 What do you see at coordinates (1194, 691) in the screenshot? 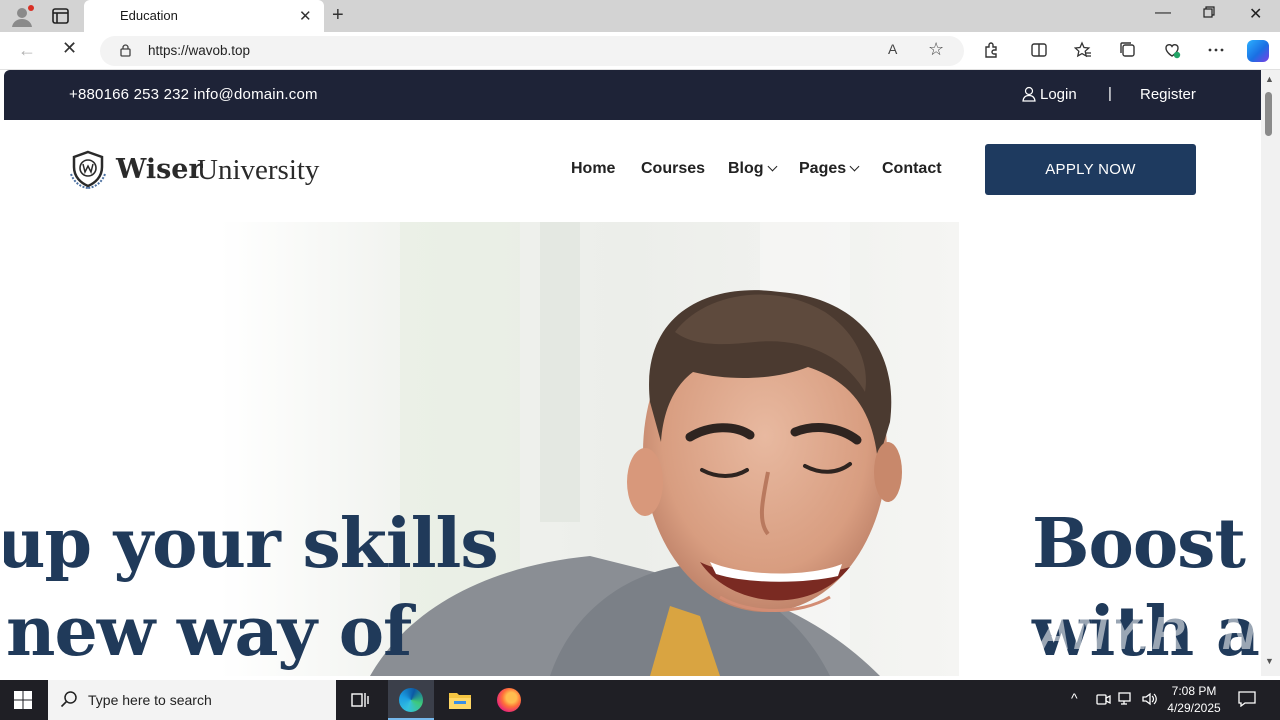
I see `clock-time: 7:08 PM` at bounding box center [1194, 691].